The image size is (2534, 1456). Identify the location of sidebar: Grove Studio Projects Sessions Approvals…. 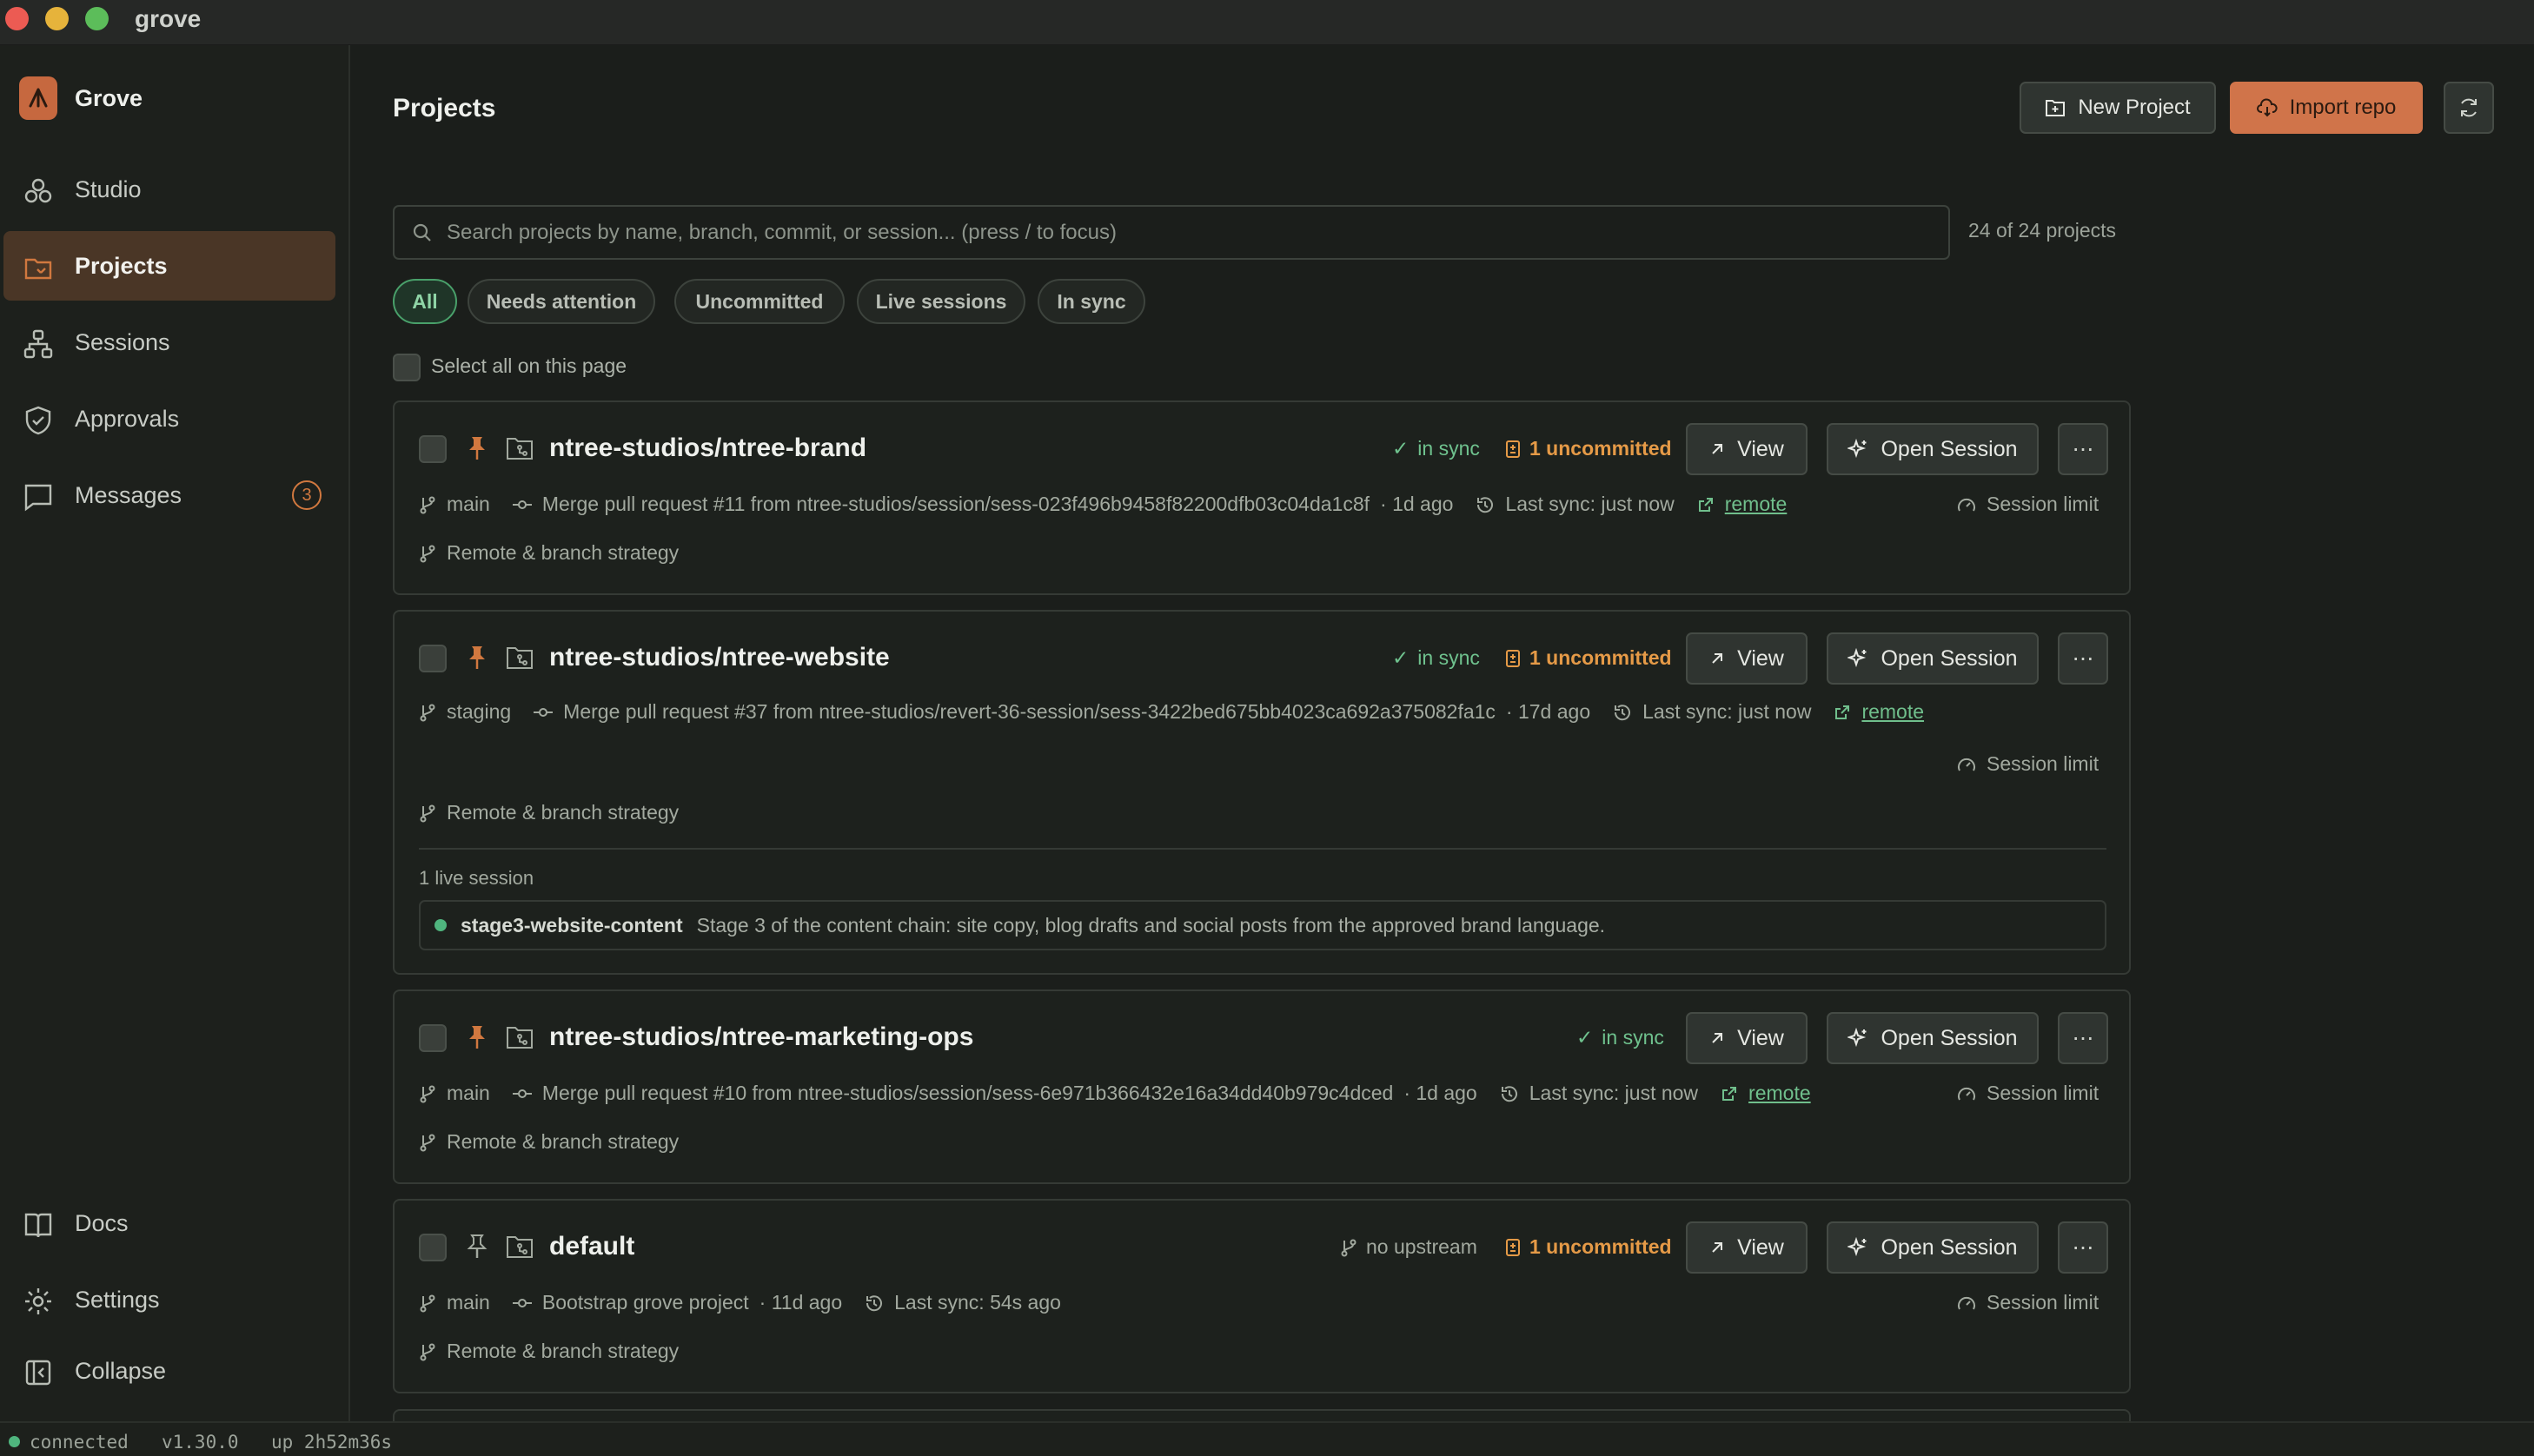
(175, 733).